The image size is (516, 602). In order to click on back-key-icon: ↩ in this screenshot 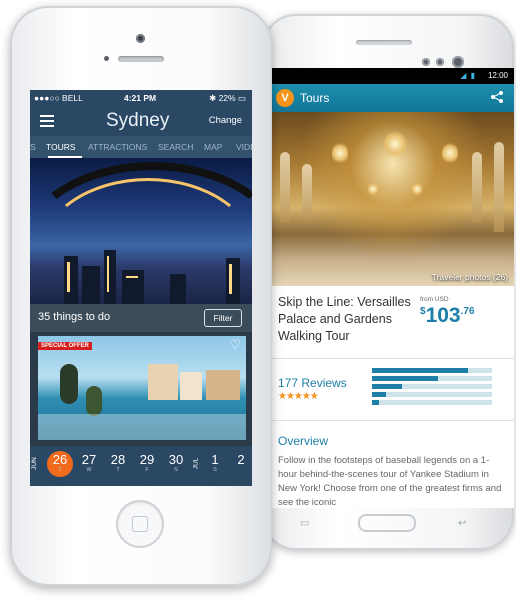, I will do `click(462, 523)`.